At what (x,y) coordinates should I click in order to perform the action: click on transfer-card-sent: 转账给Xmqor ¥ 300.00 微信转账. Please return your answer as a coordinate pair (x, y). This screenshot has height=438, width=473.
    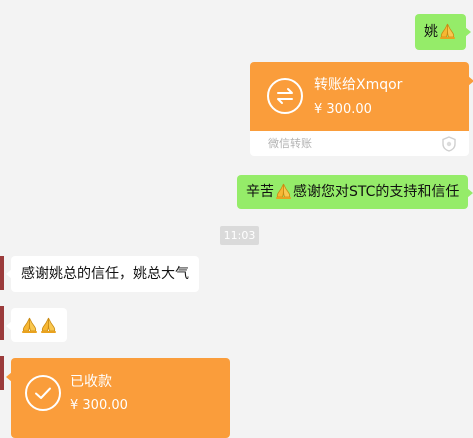
    Looking at the image, I should click on (361, 109).